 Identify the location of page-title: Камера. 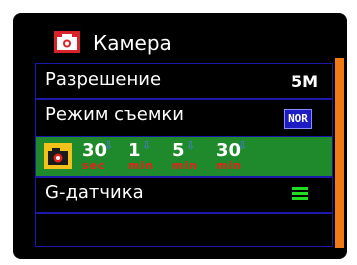
(132, 43).